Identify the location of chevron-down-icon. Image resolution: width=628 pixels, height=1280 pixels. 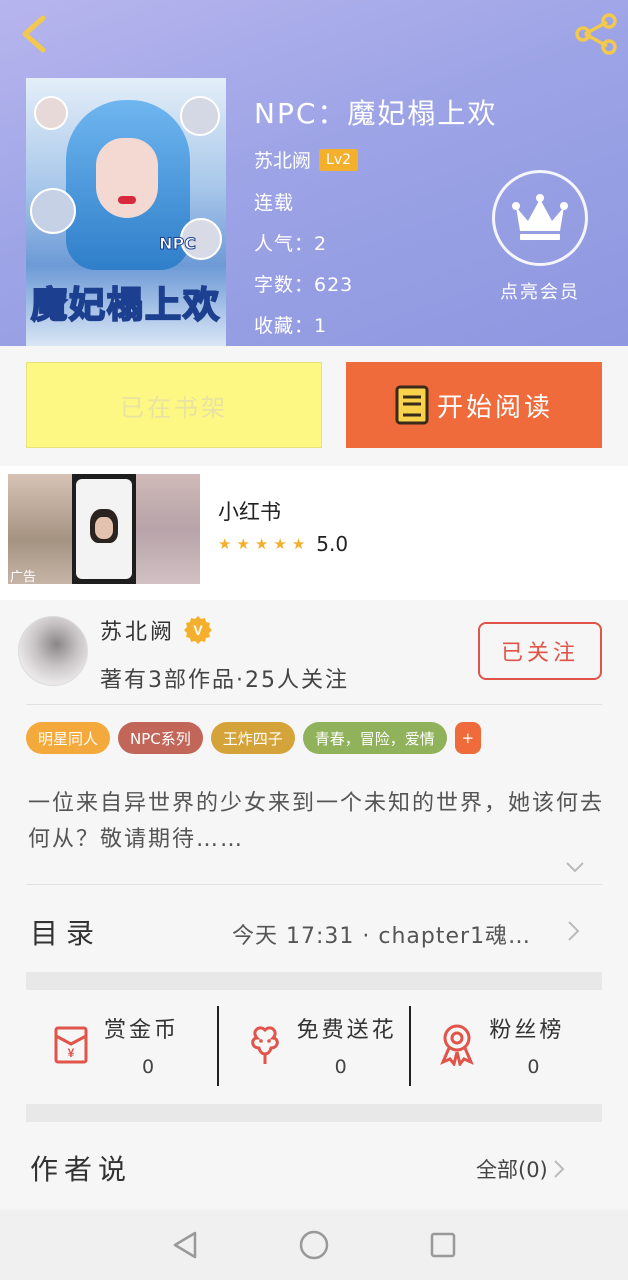
(575, 867).